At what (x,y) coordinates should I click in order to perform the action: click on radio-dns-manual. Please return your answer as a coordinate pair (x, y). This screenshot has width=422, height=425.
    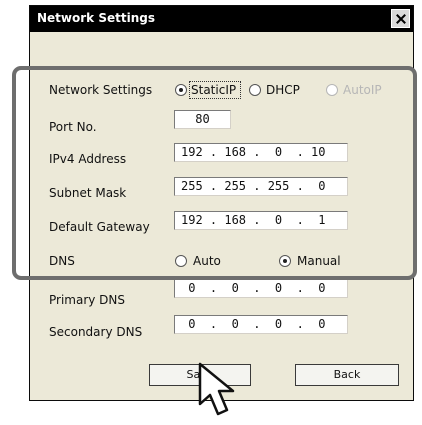
    Looking at the image, I should click on (285, 261).